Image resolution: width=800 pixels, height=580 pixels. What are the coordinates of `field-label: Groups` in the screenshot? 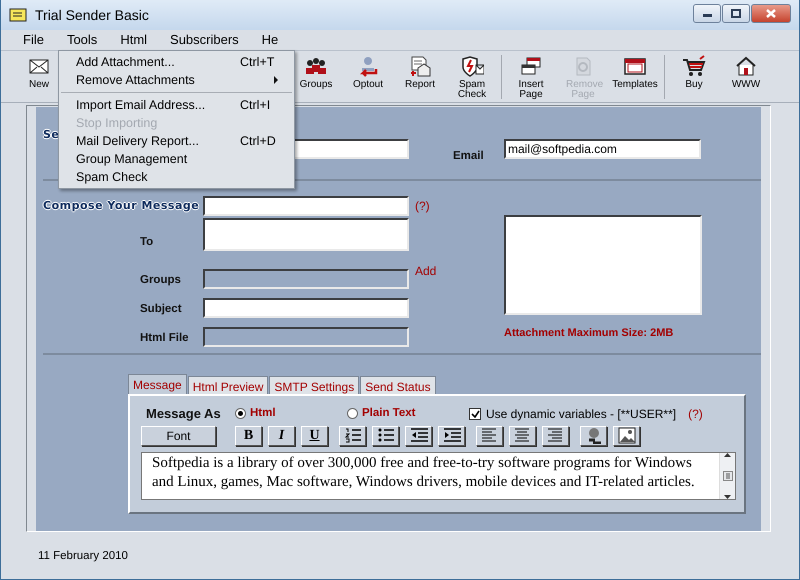 It's located at (160, 280).